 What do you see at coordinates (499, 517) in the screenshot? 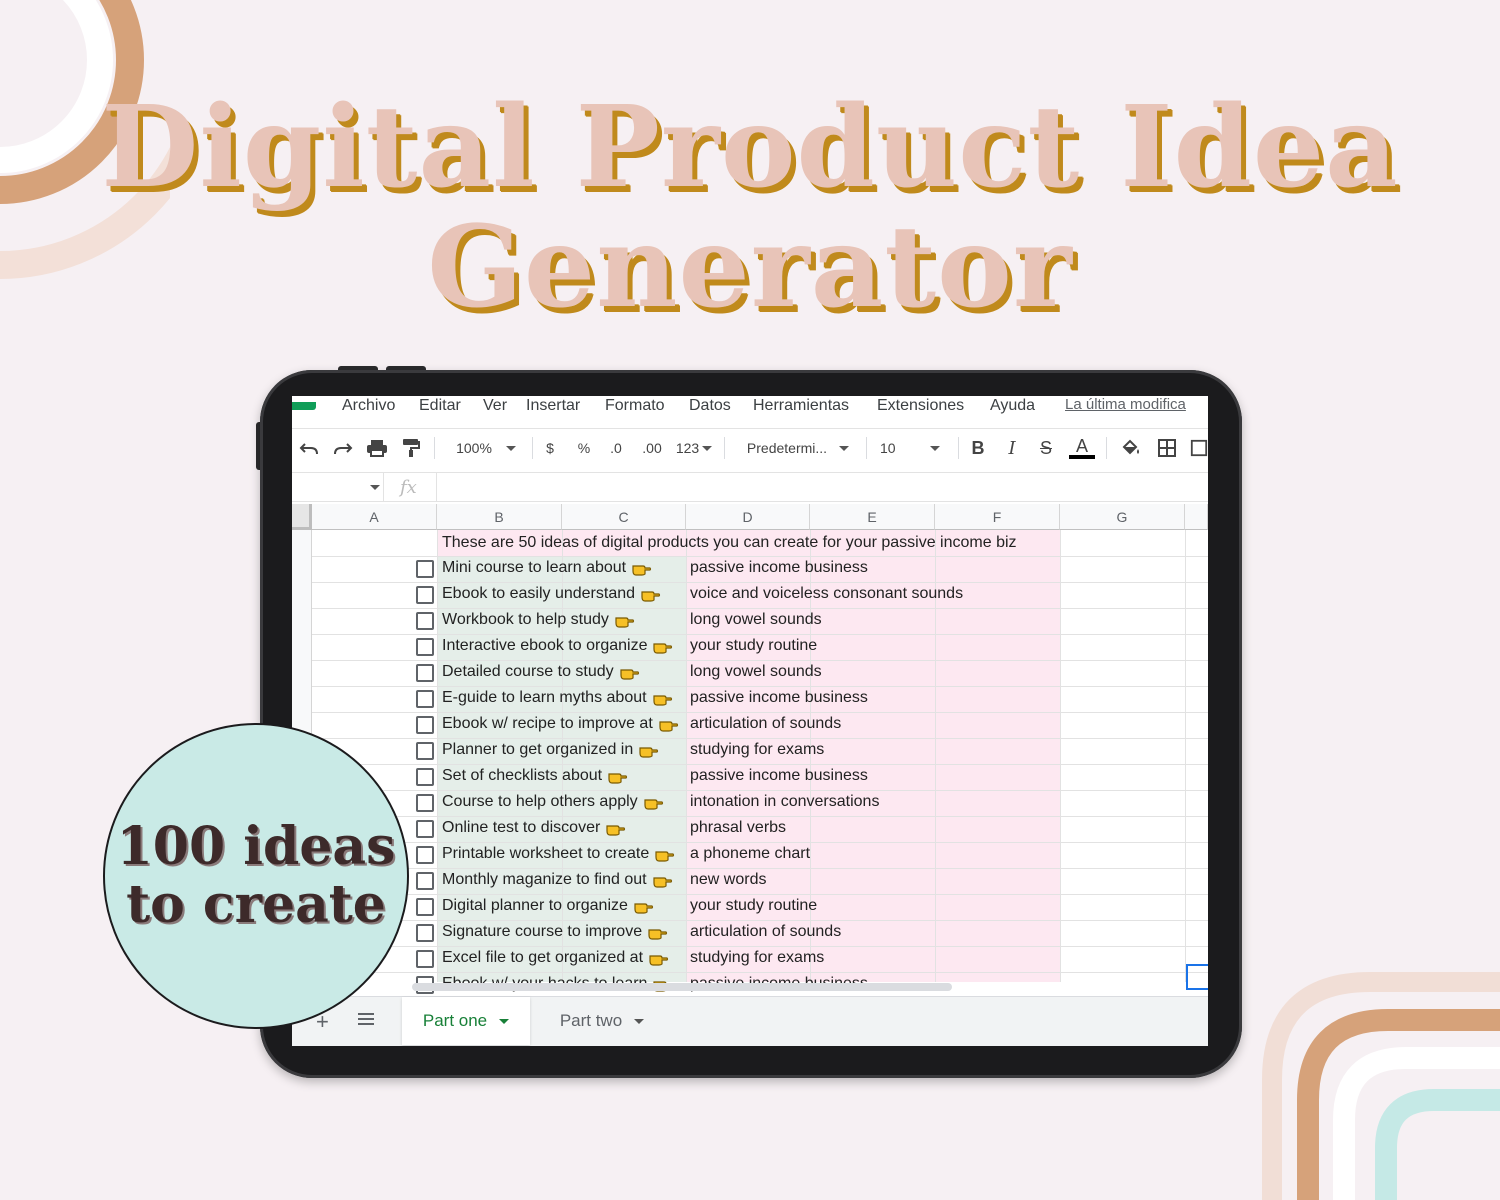
I see `column-header-b: B` at bounding box center [499, 517].